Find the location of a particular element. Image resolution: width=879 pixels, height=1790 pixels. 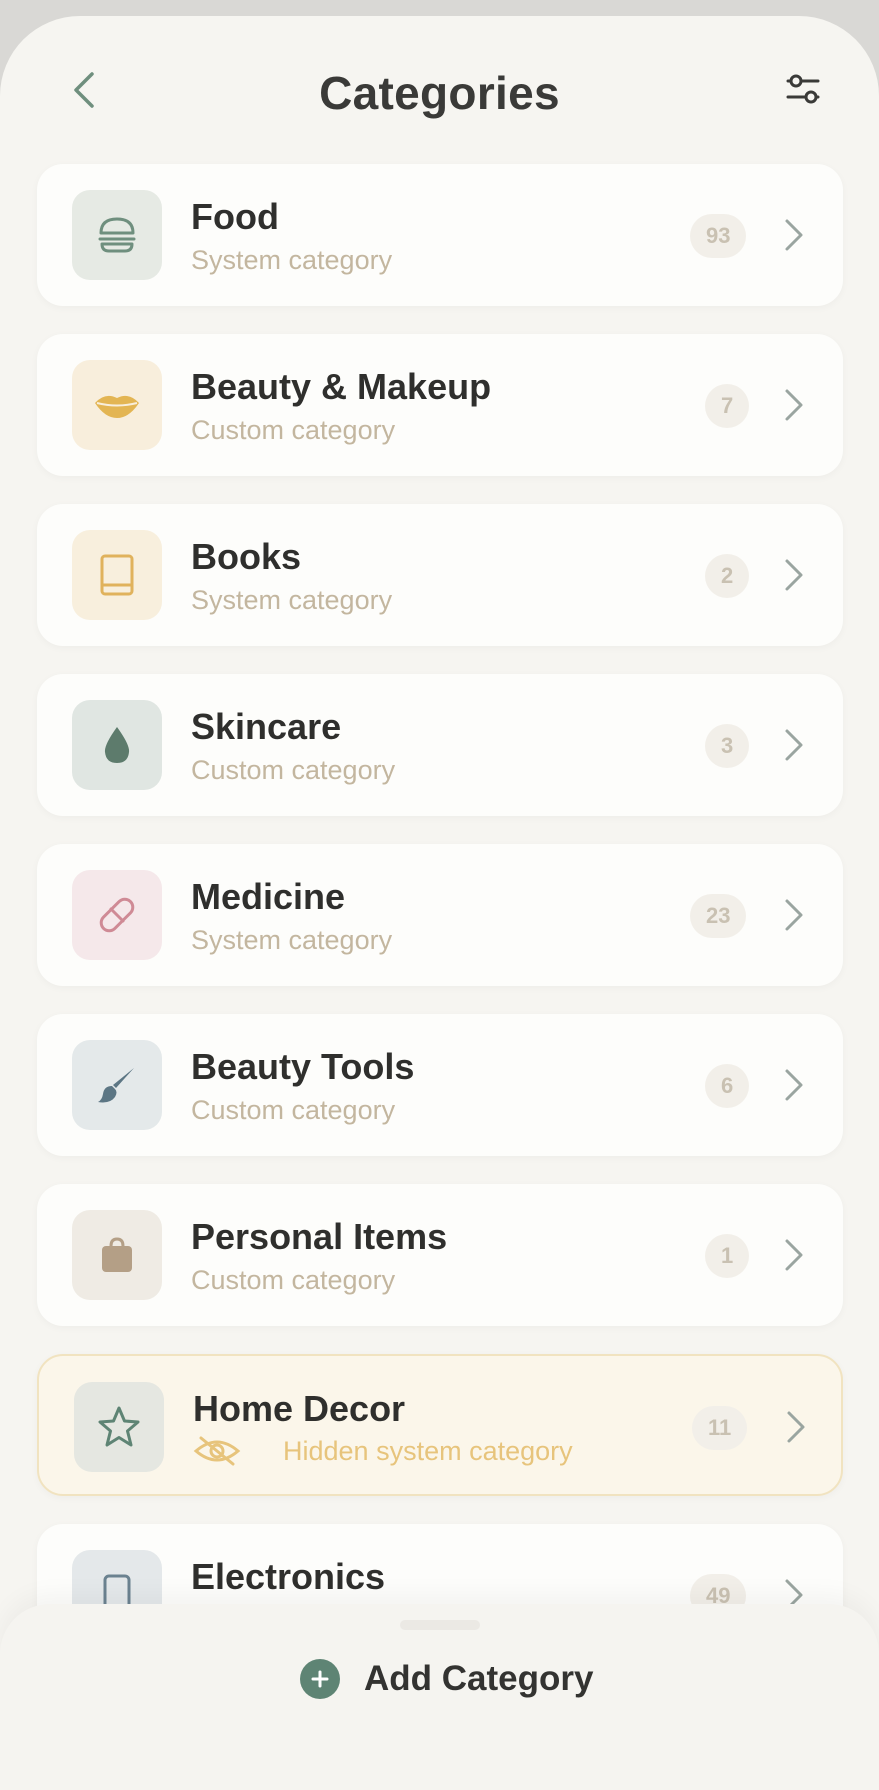

category-name: Home Decor is located at coordinates (299, 1408).